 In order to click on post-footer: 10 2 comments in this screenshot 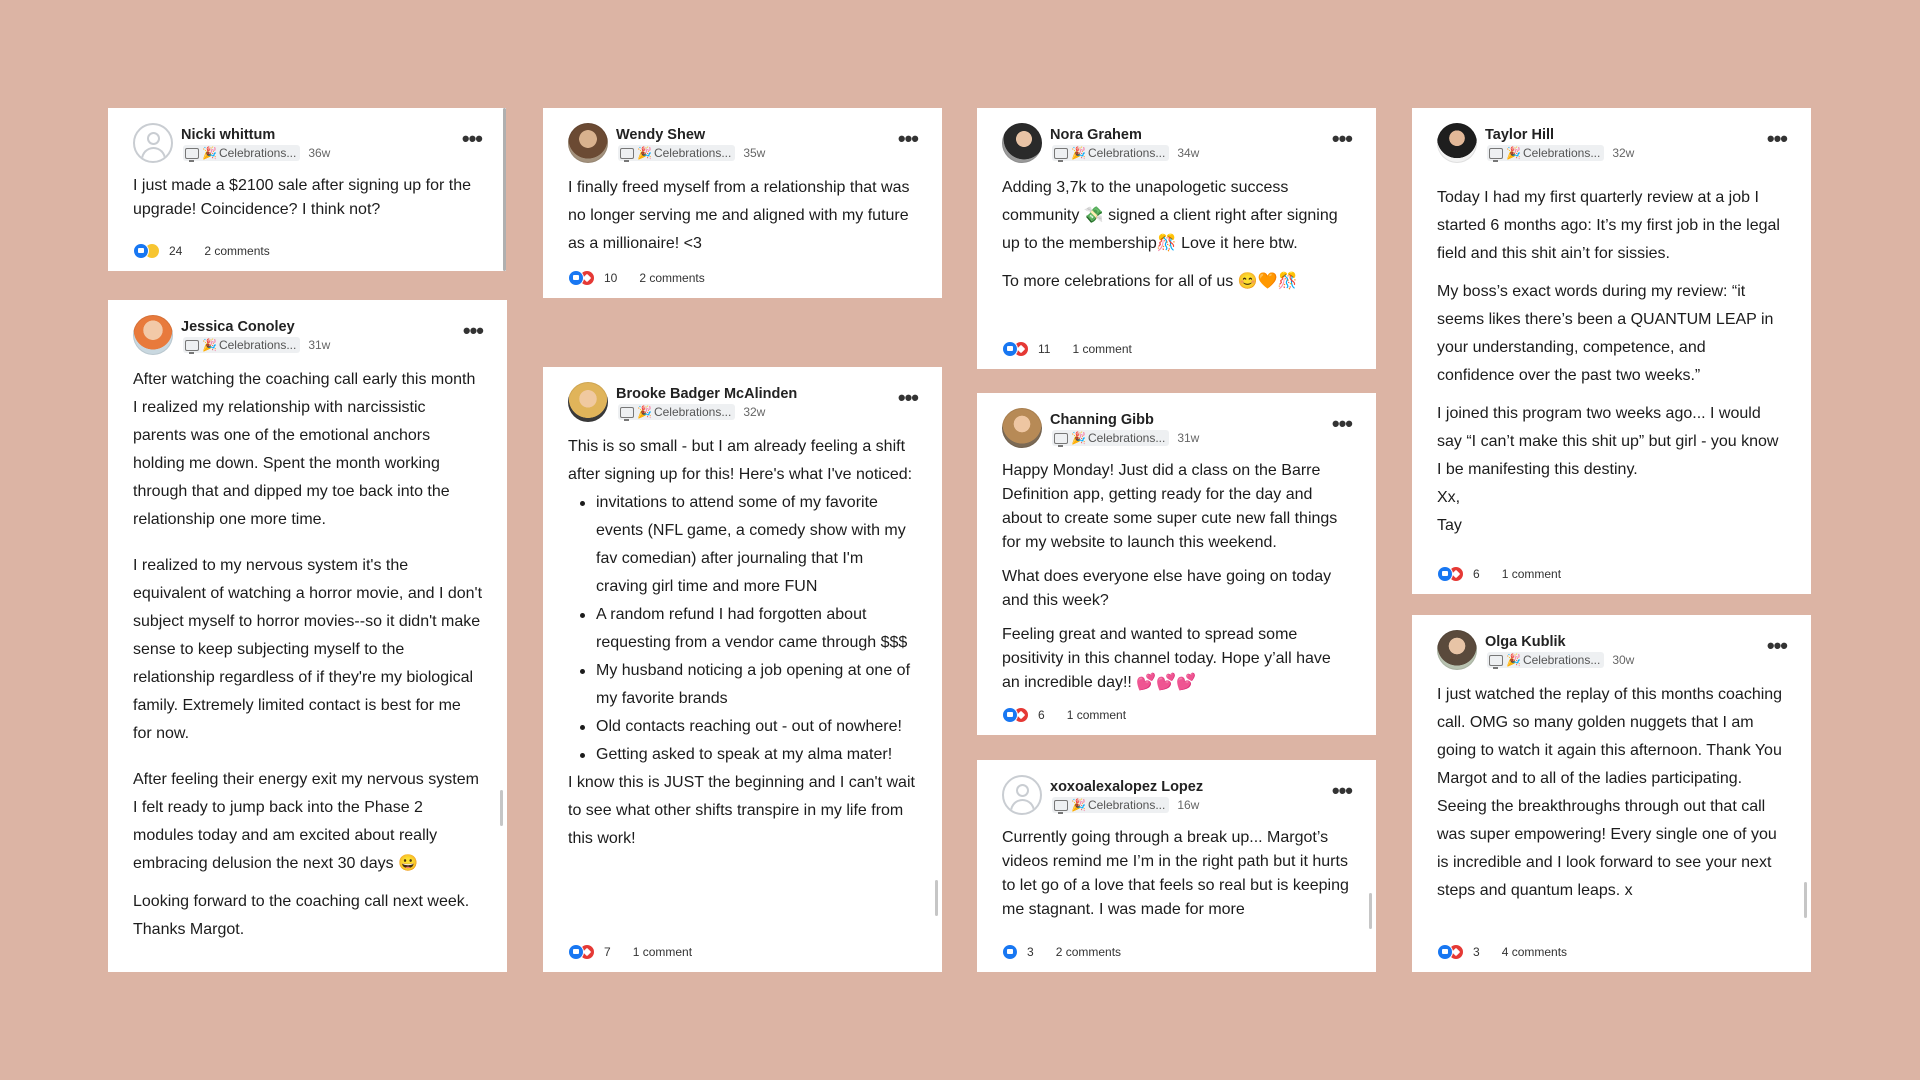, I will do `click(636, 278)`.